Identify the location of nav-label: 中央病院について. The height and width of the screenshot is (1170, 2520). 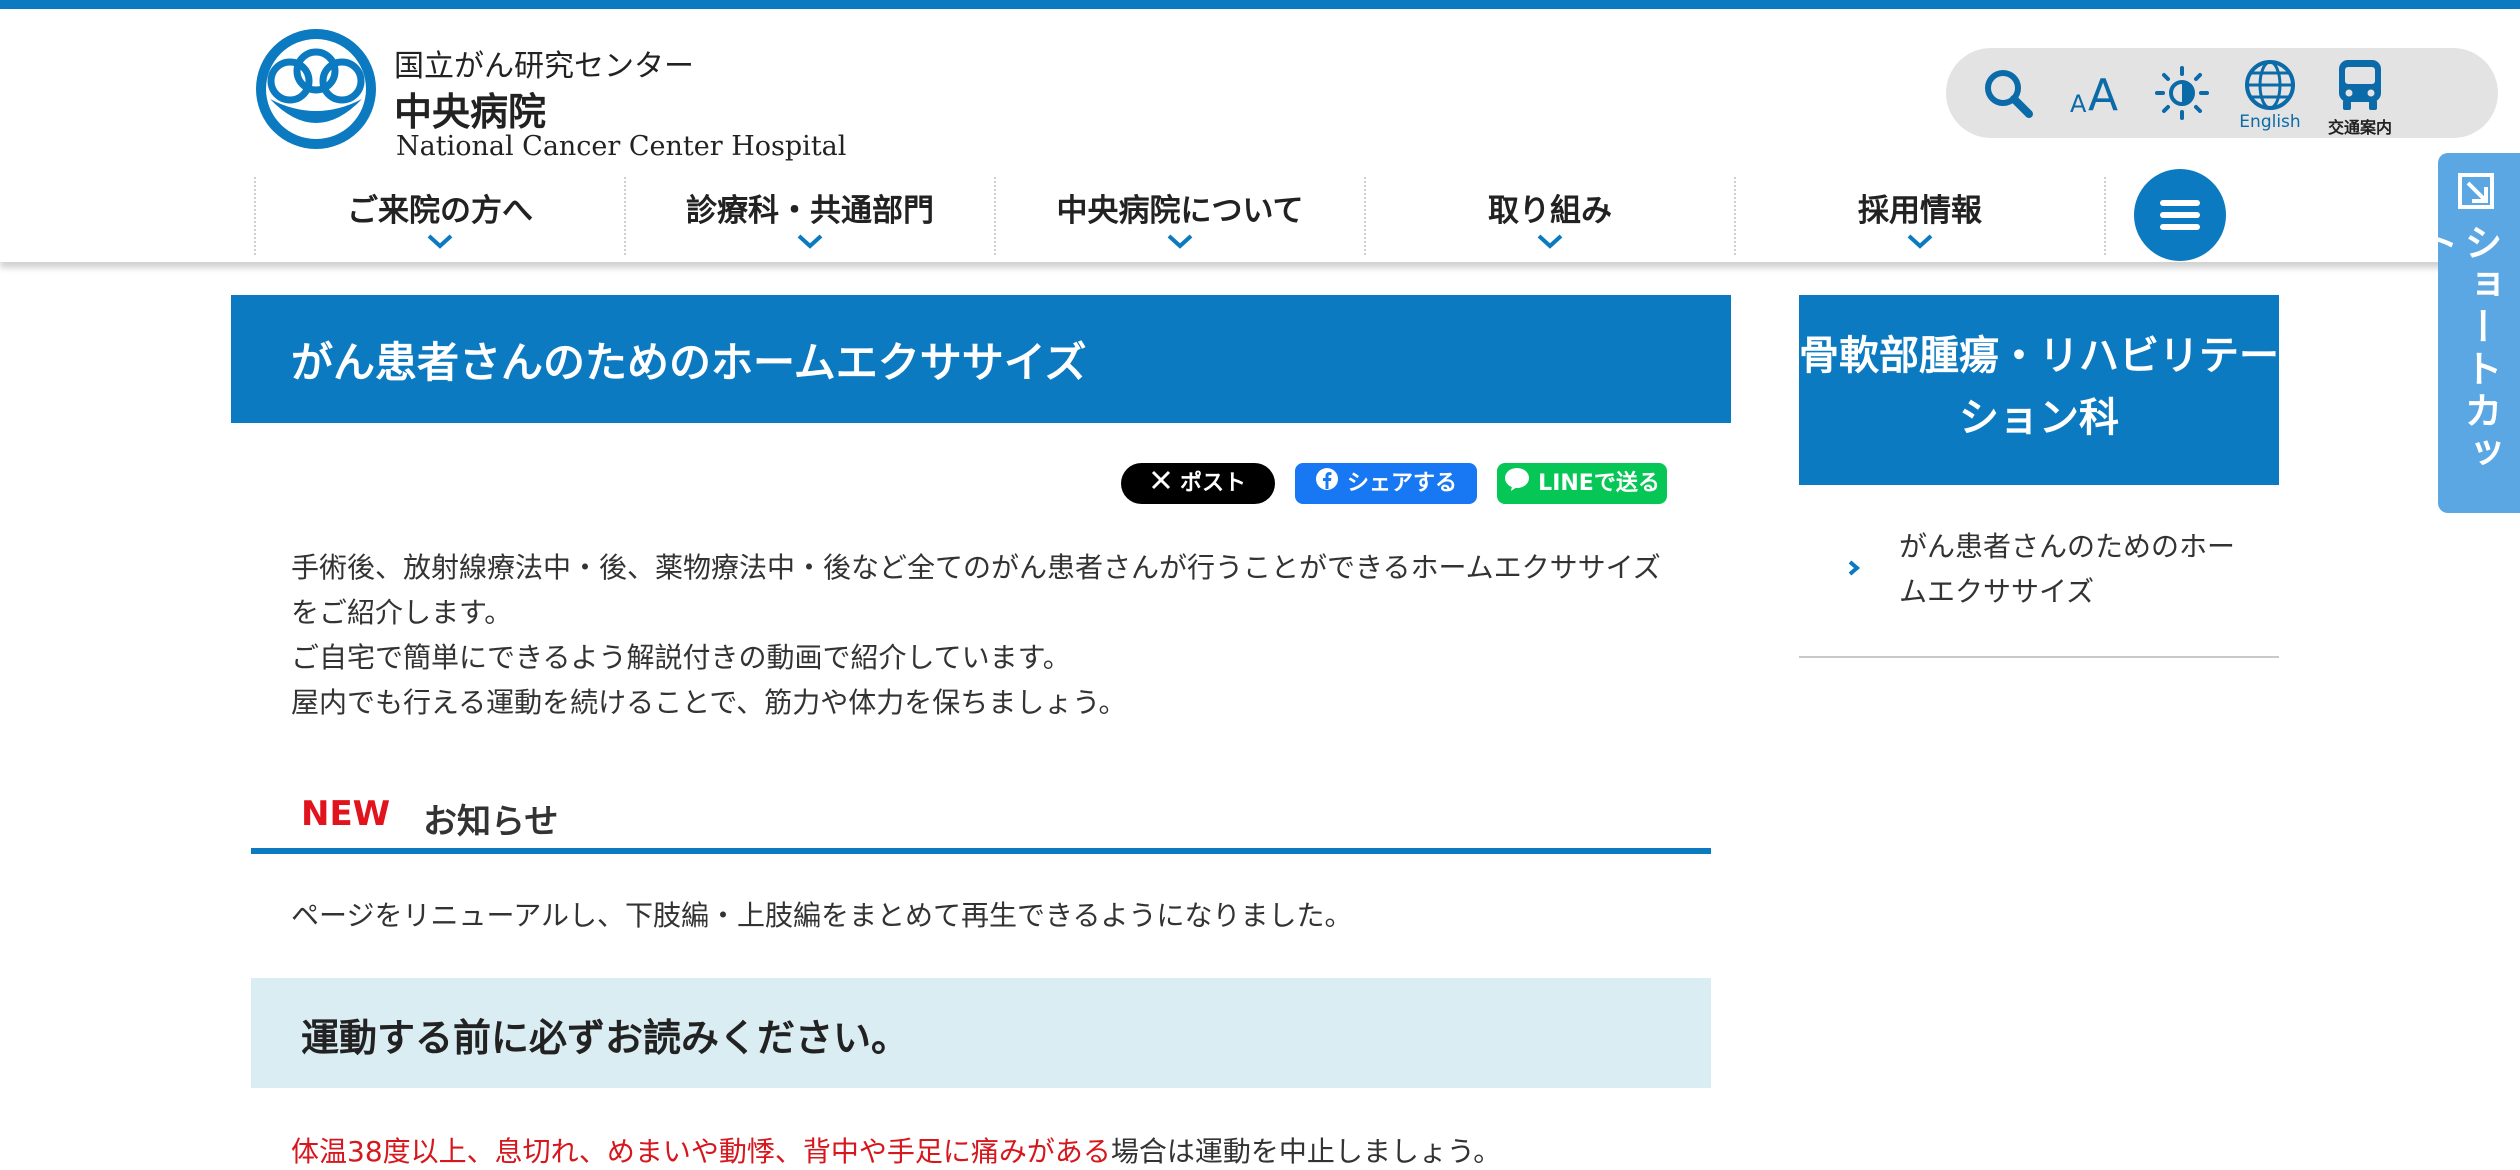
(1180, 211).